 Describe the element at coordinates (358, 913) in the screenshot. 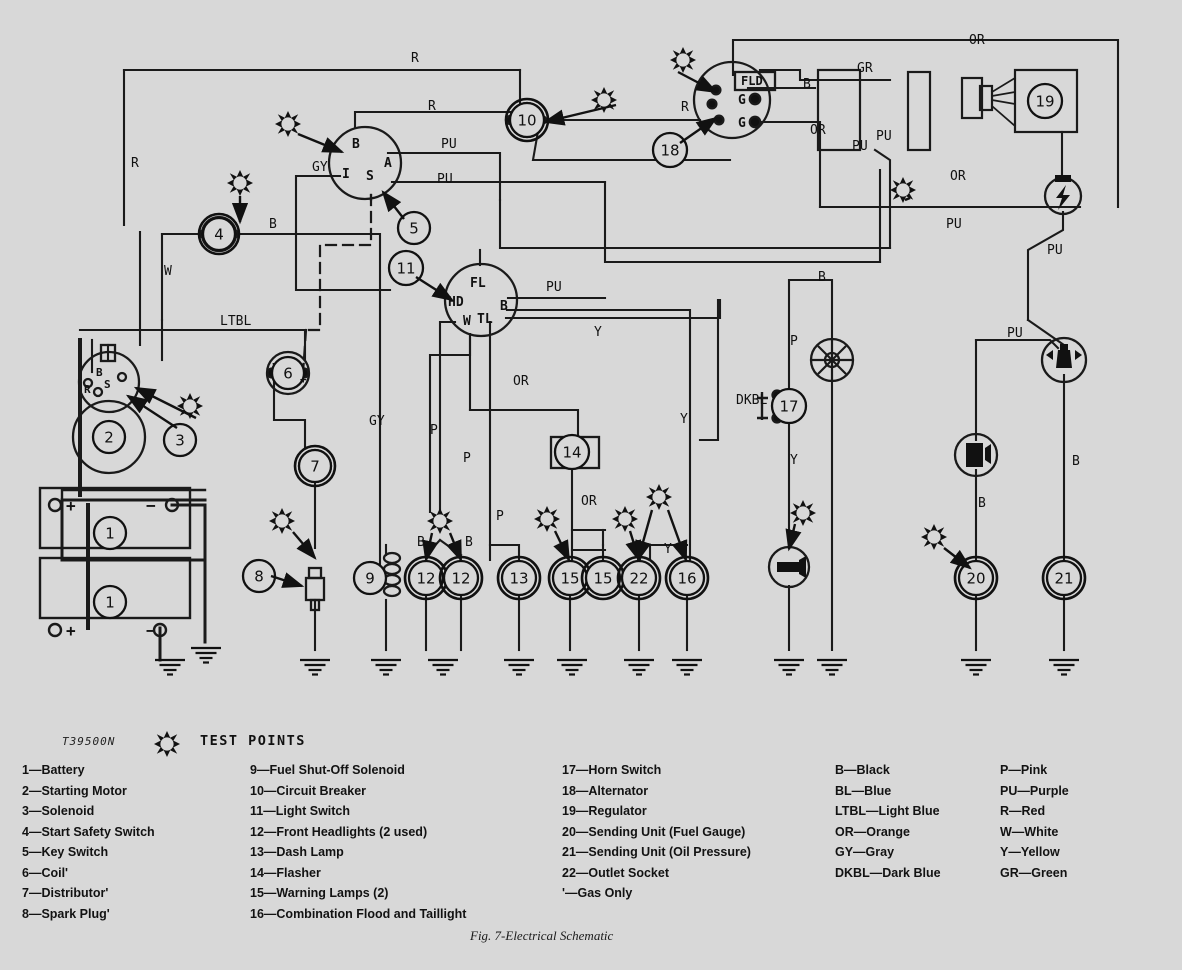

I see `legend-item: 16—Combination Flood and Taillight` at that location.